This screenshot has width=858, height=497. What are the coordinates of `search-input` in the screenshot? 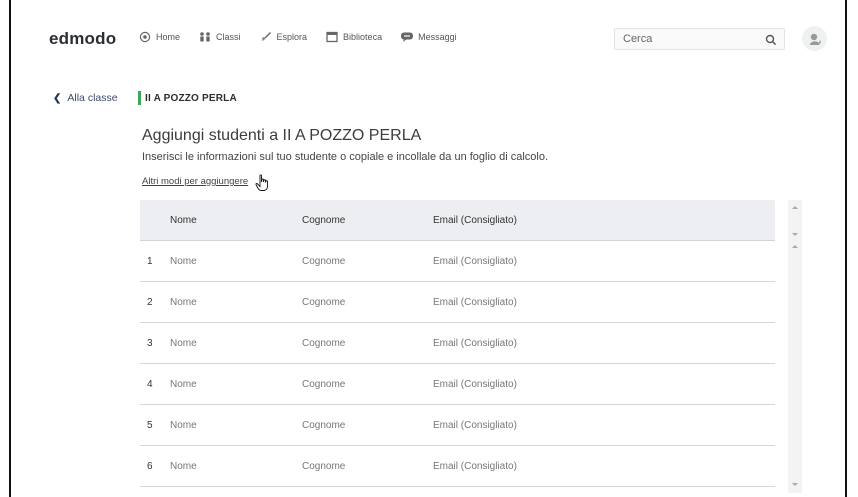 It's located at (694, 39).